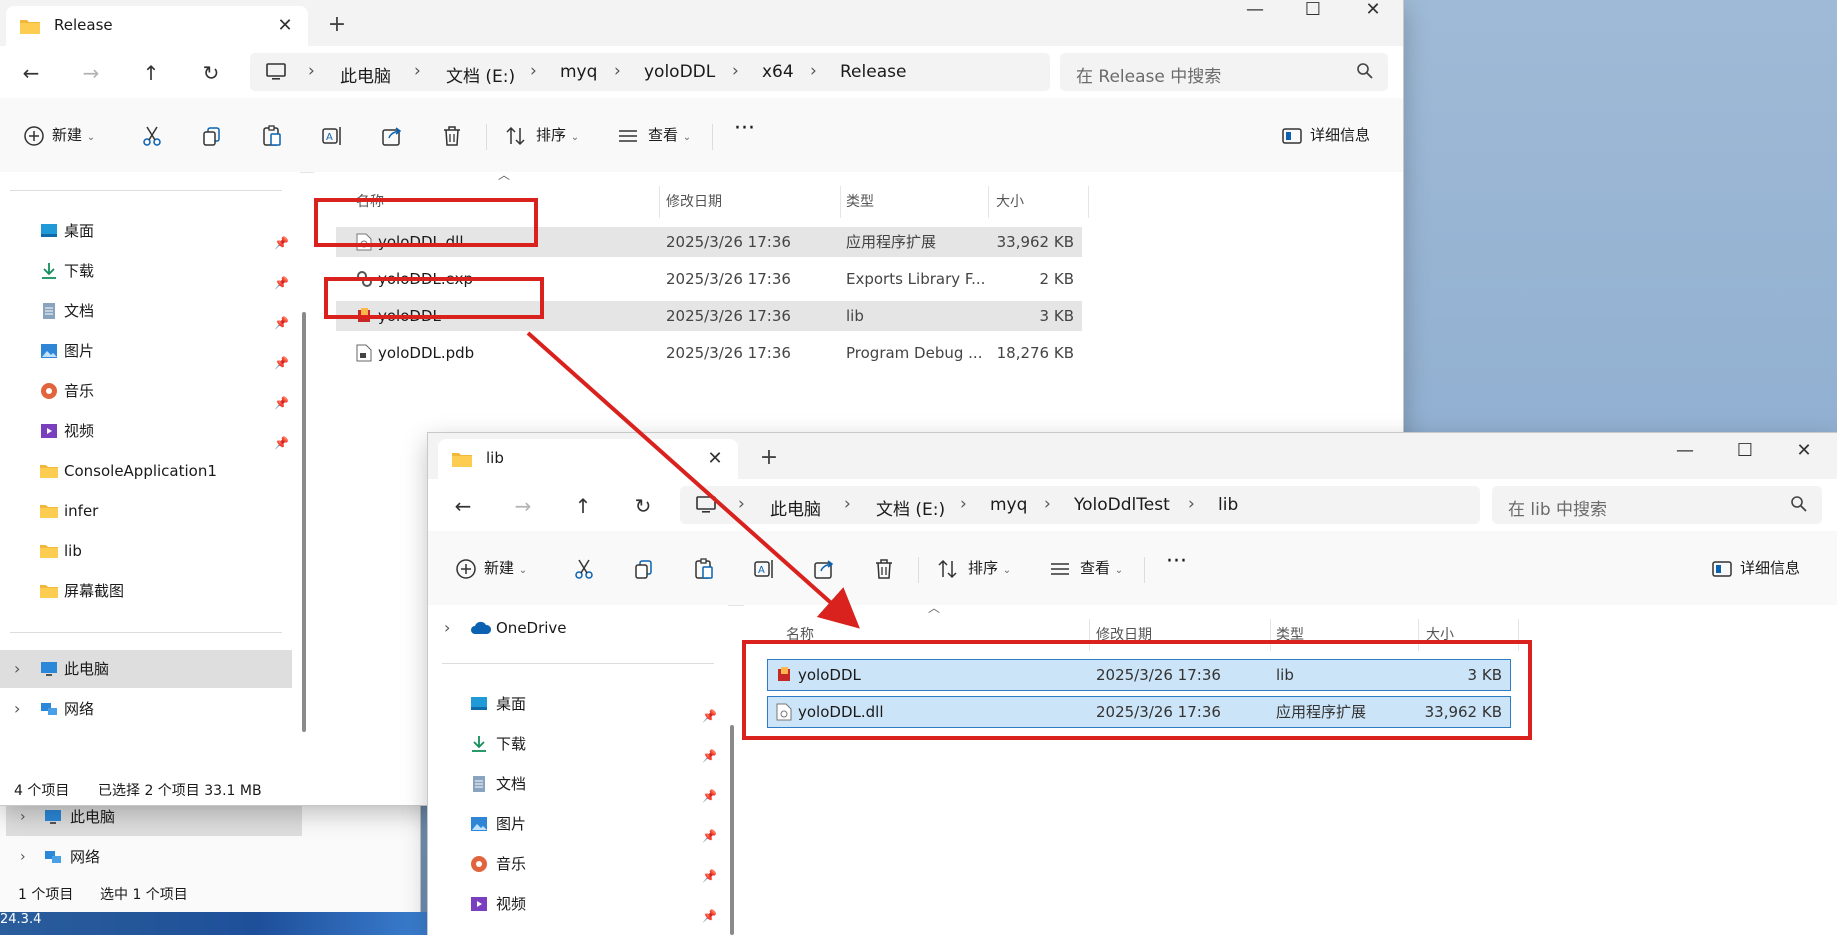 The height and width of the screenshot is (935, 1837). I want to click on annotation-arrow, so click(693, 480).